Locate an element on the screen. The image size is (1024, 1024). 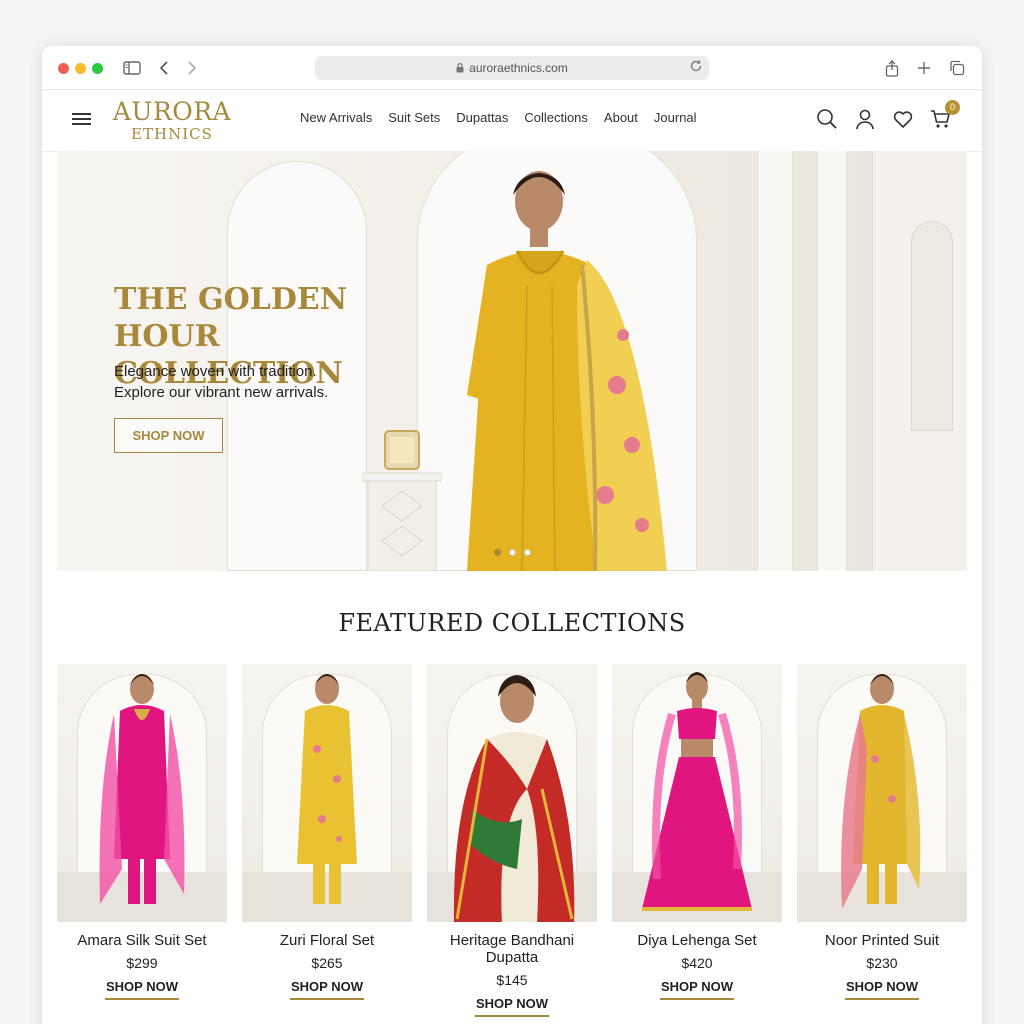
new-tab-icon is located at coordinates (924, 68).